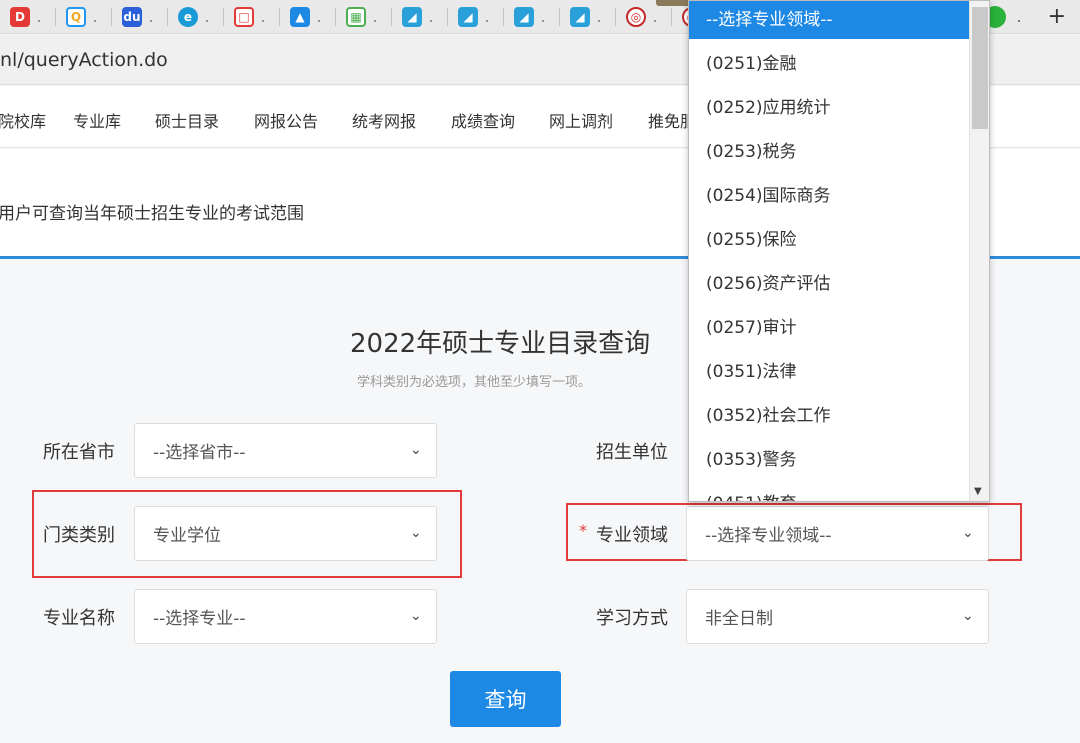  I want to click on field-select-value: --选择专业领域--, so click(768, 536).